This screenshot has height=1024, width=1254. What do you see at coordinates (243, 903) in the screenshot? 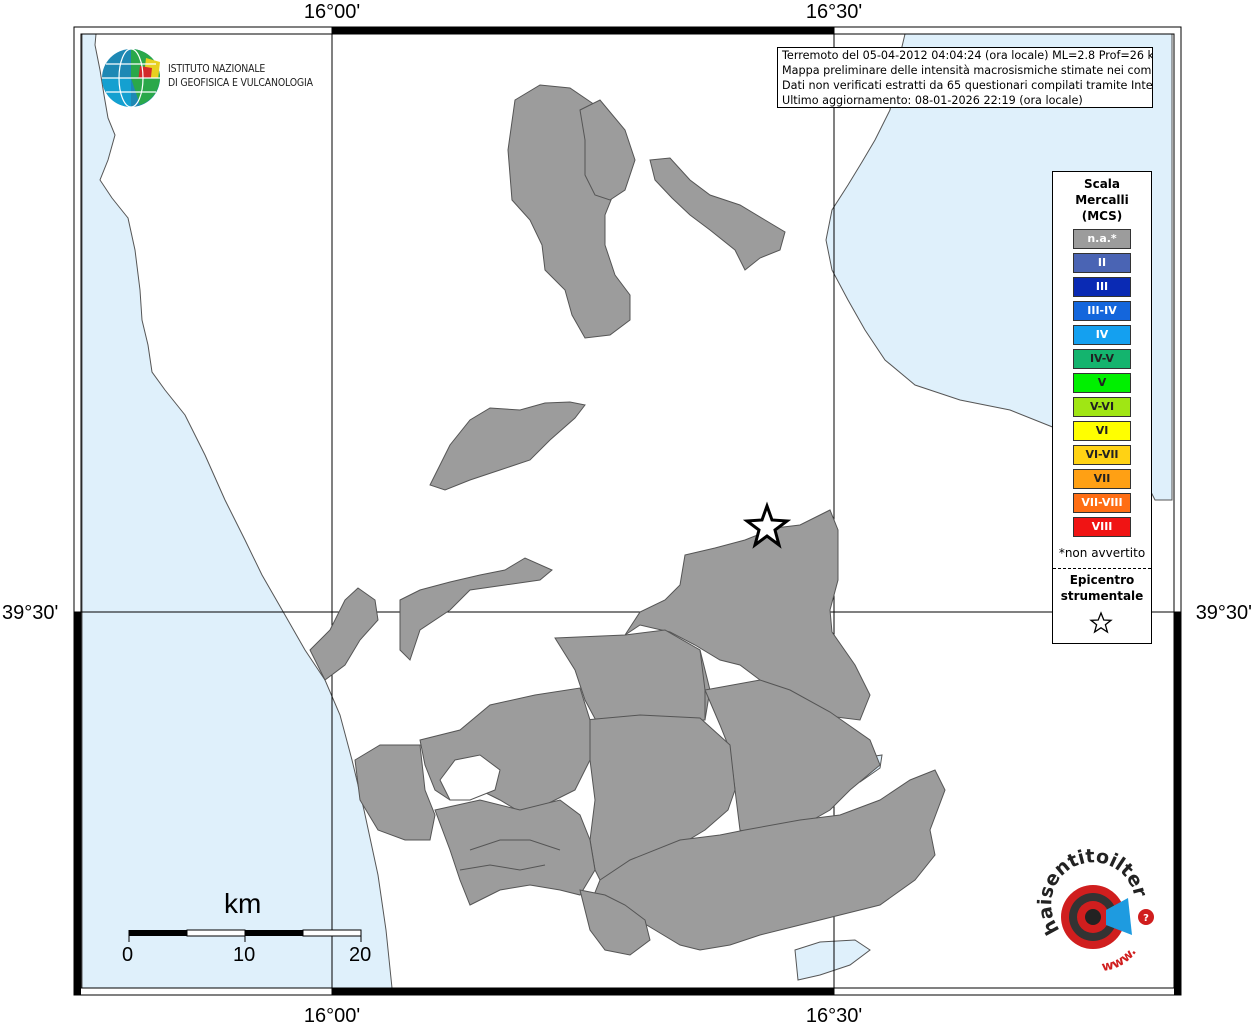
I see `scale-bar-title: km` at bounding box center [243, 903].